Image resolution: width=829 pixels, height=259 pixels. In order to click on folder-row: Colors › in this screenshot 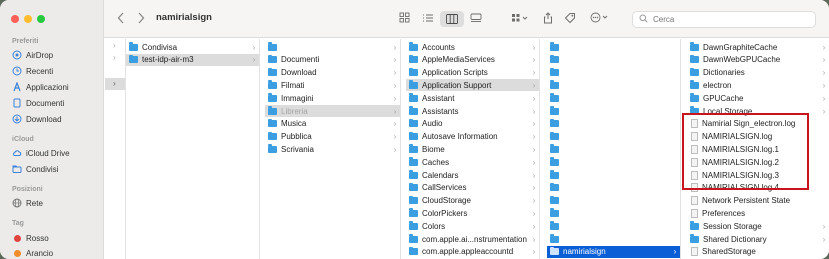, I will do `click(472, 226)`.